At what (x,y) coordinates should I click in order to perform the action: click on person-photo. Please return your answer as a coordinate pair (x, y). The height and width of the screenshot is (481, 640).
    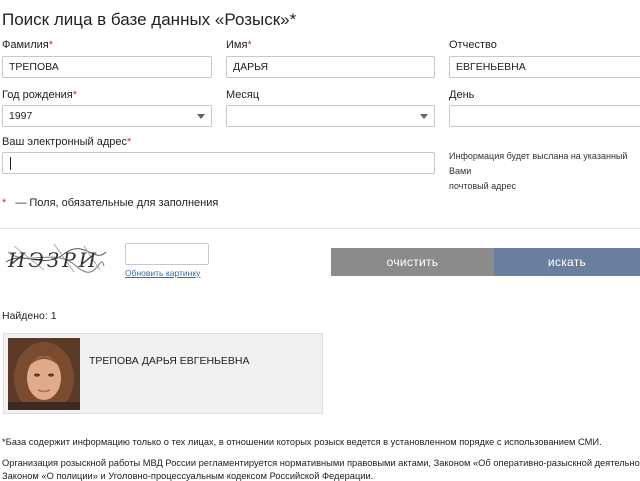
    Looking at the image, I should click on (44, 374).